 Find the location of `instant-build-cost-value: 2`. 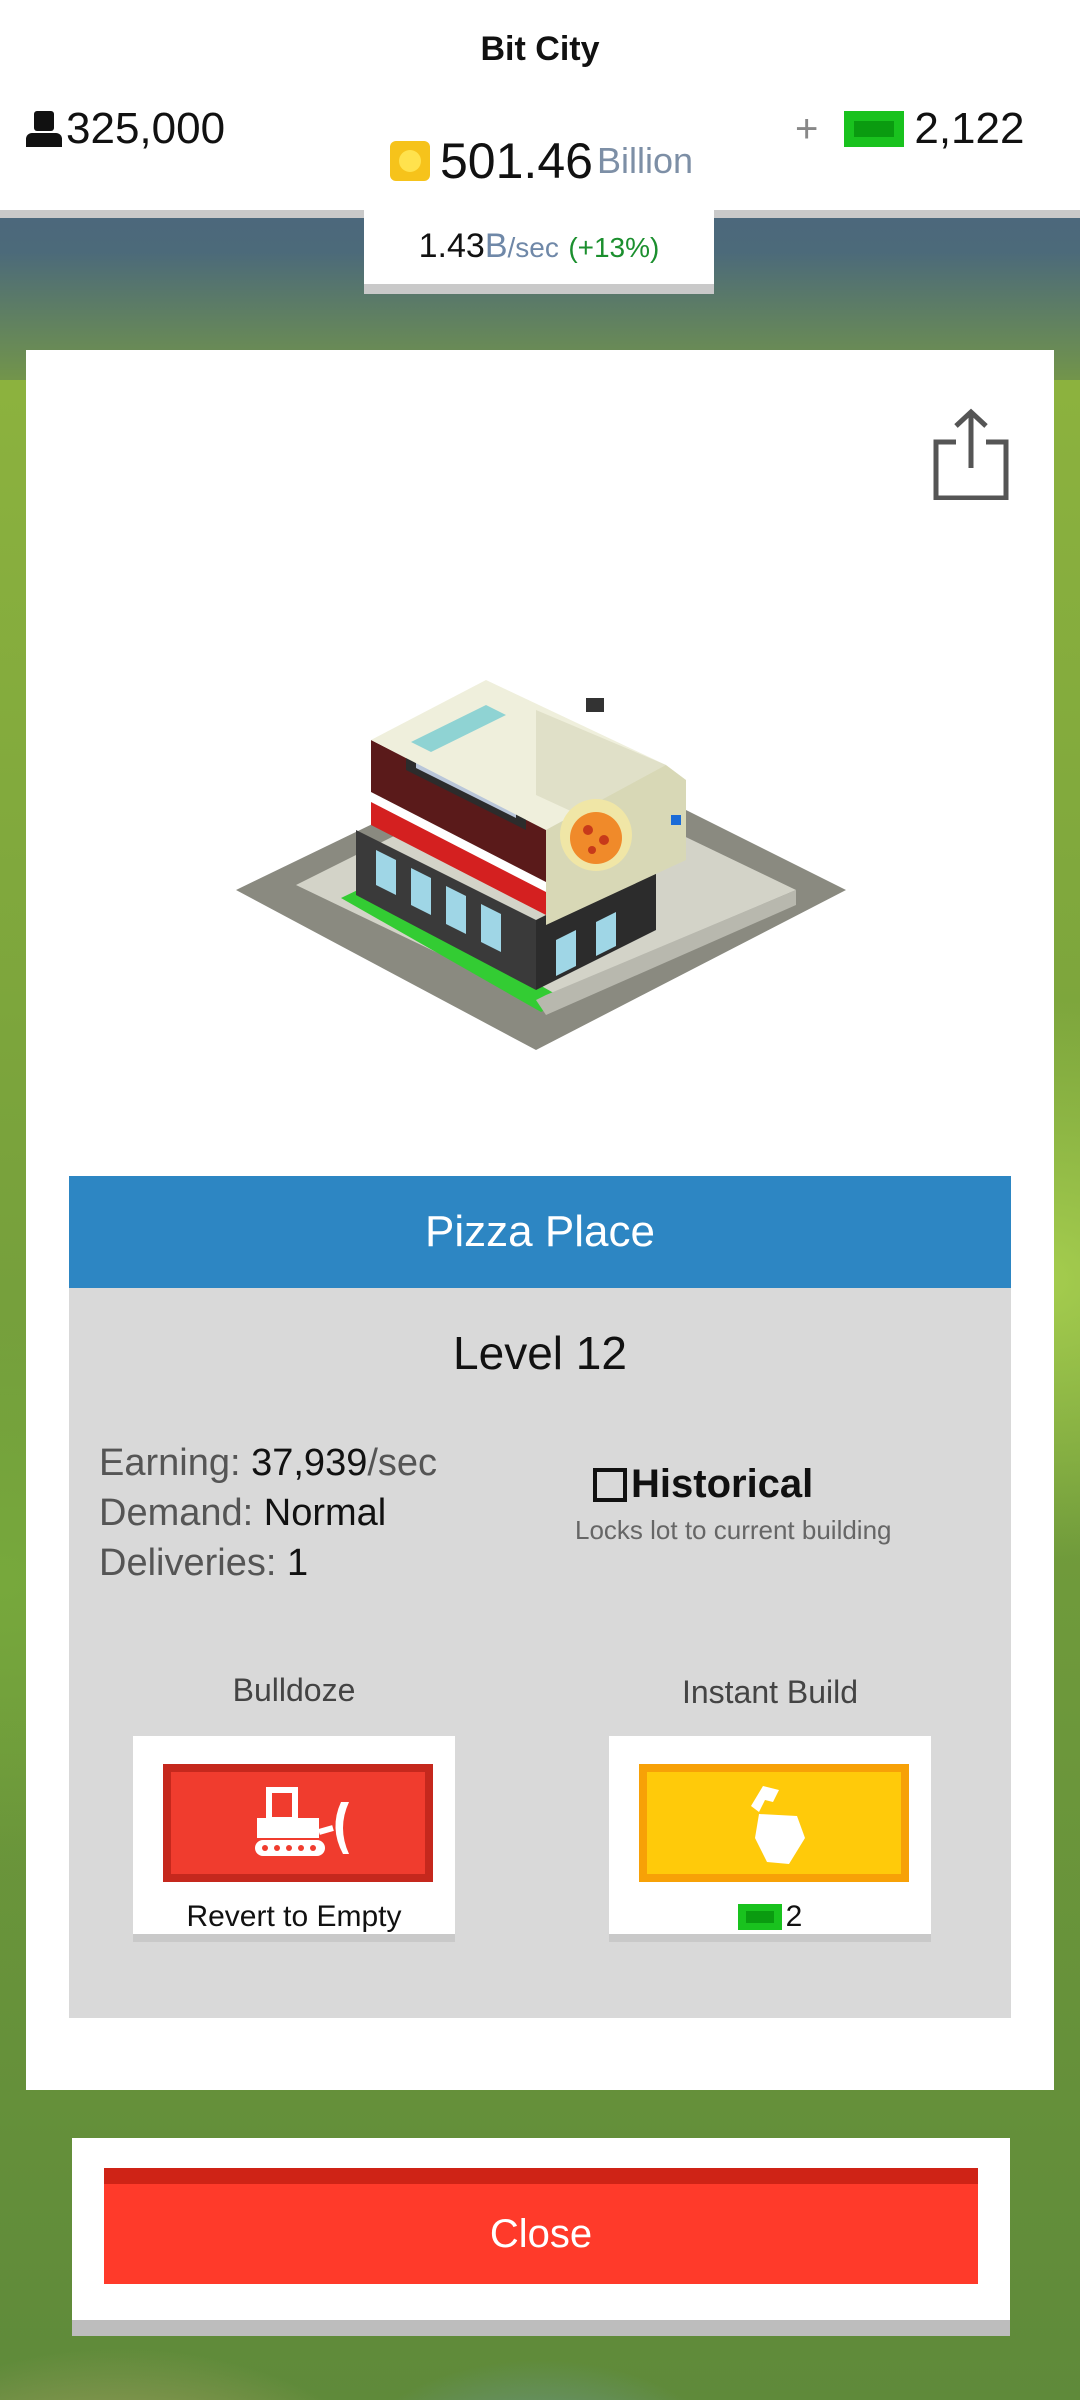

instant-build-cost-value: 2 is located at coordinates (794, 1916).